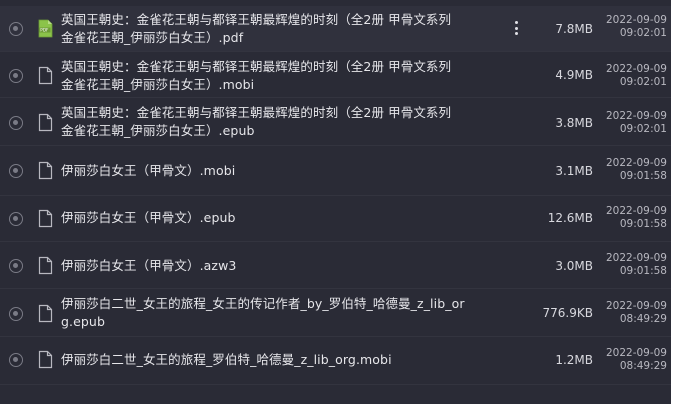  Describe the element at coordinates (149, 265) in the screenshot. I see `file-name-line1: 伊丽莎白女王（甲骨文）.azw3` at that location.